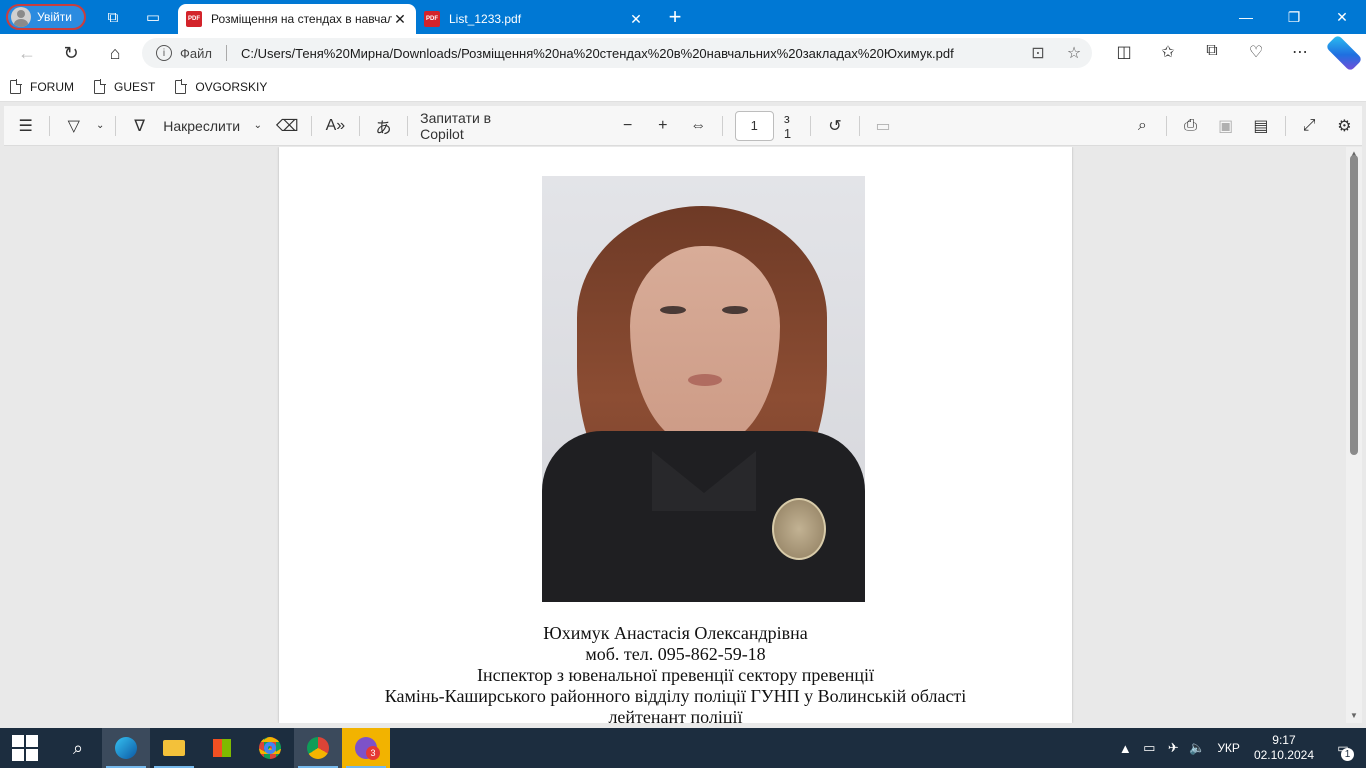 The height and width of the screenshot is (768, 1366). I want to click on page-total: з 1, so click(787, 125).